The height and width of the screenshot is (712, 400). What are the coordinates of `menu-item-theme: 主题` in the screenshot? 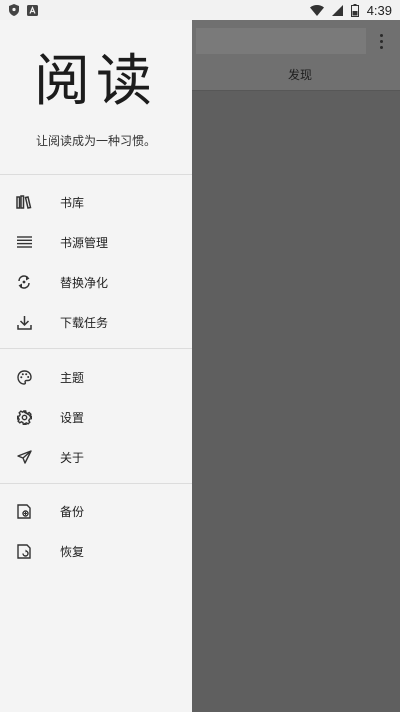 It's located at (96, 377).